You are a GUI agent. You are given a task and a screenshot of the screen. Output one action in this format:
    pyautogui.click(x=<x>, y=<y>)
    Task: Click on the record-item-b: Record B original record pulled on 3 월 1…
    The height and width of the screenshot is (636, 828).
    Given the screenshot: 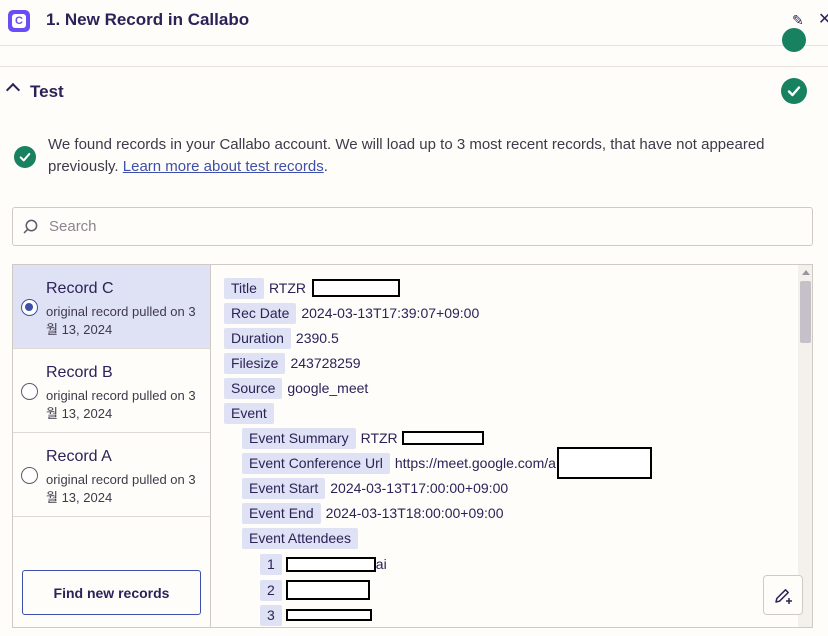 What is the action you would take?
    pyautogui.click(x=111, y=391)
    